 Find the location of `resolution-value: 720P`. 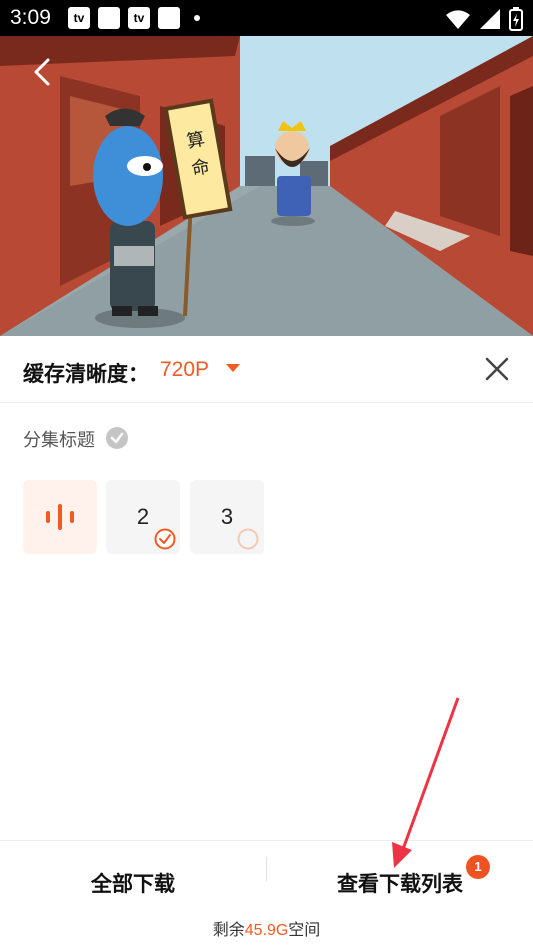

resolution-value: 720P is located at coordinates (184, 370).